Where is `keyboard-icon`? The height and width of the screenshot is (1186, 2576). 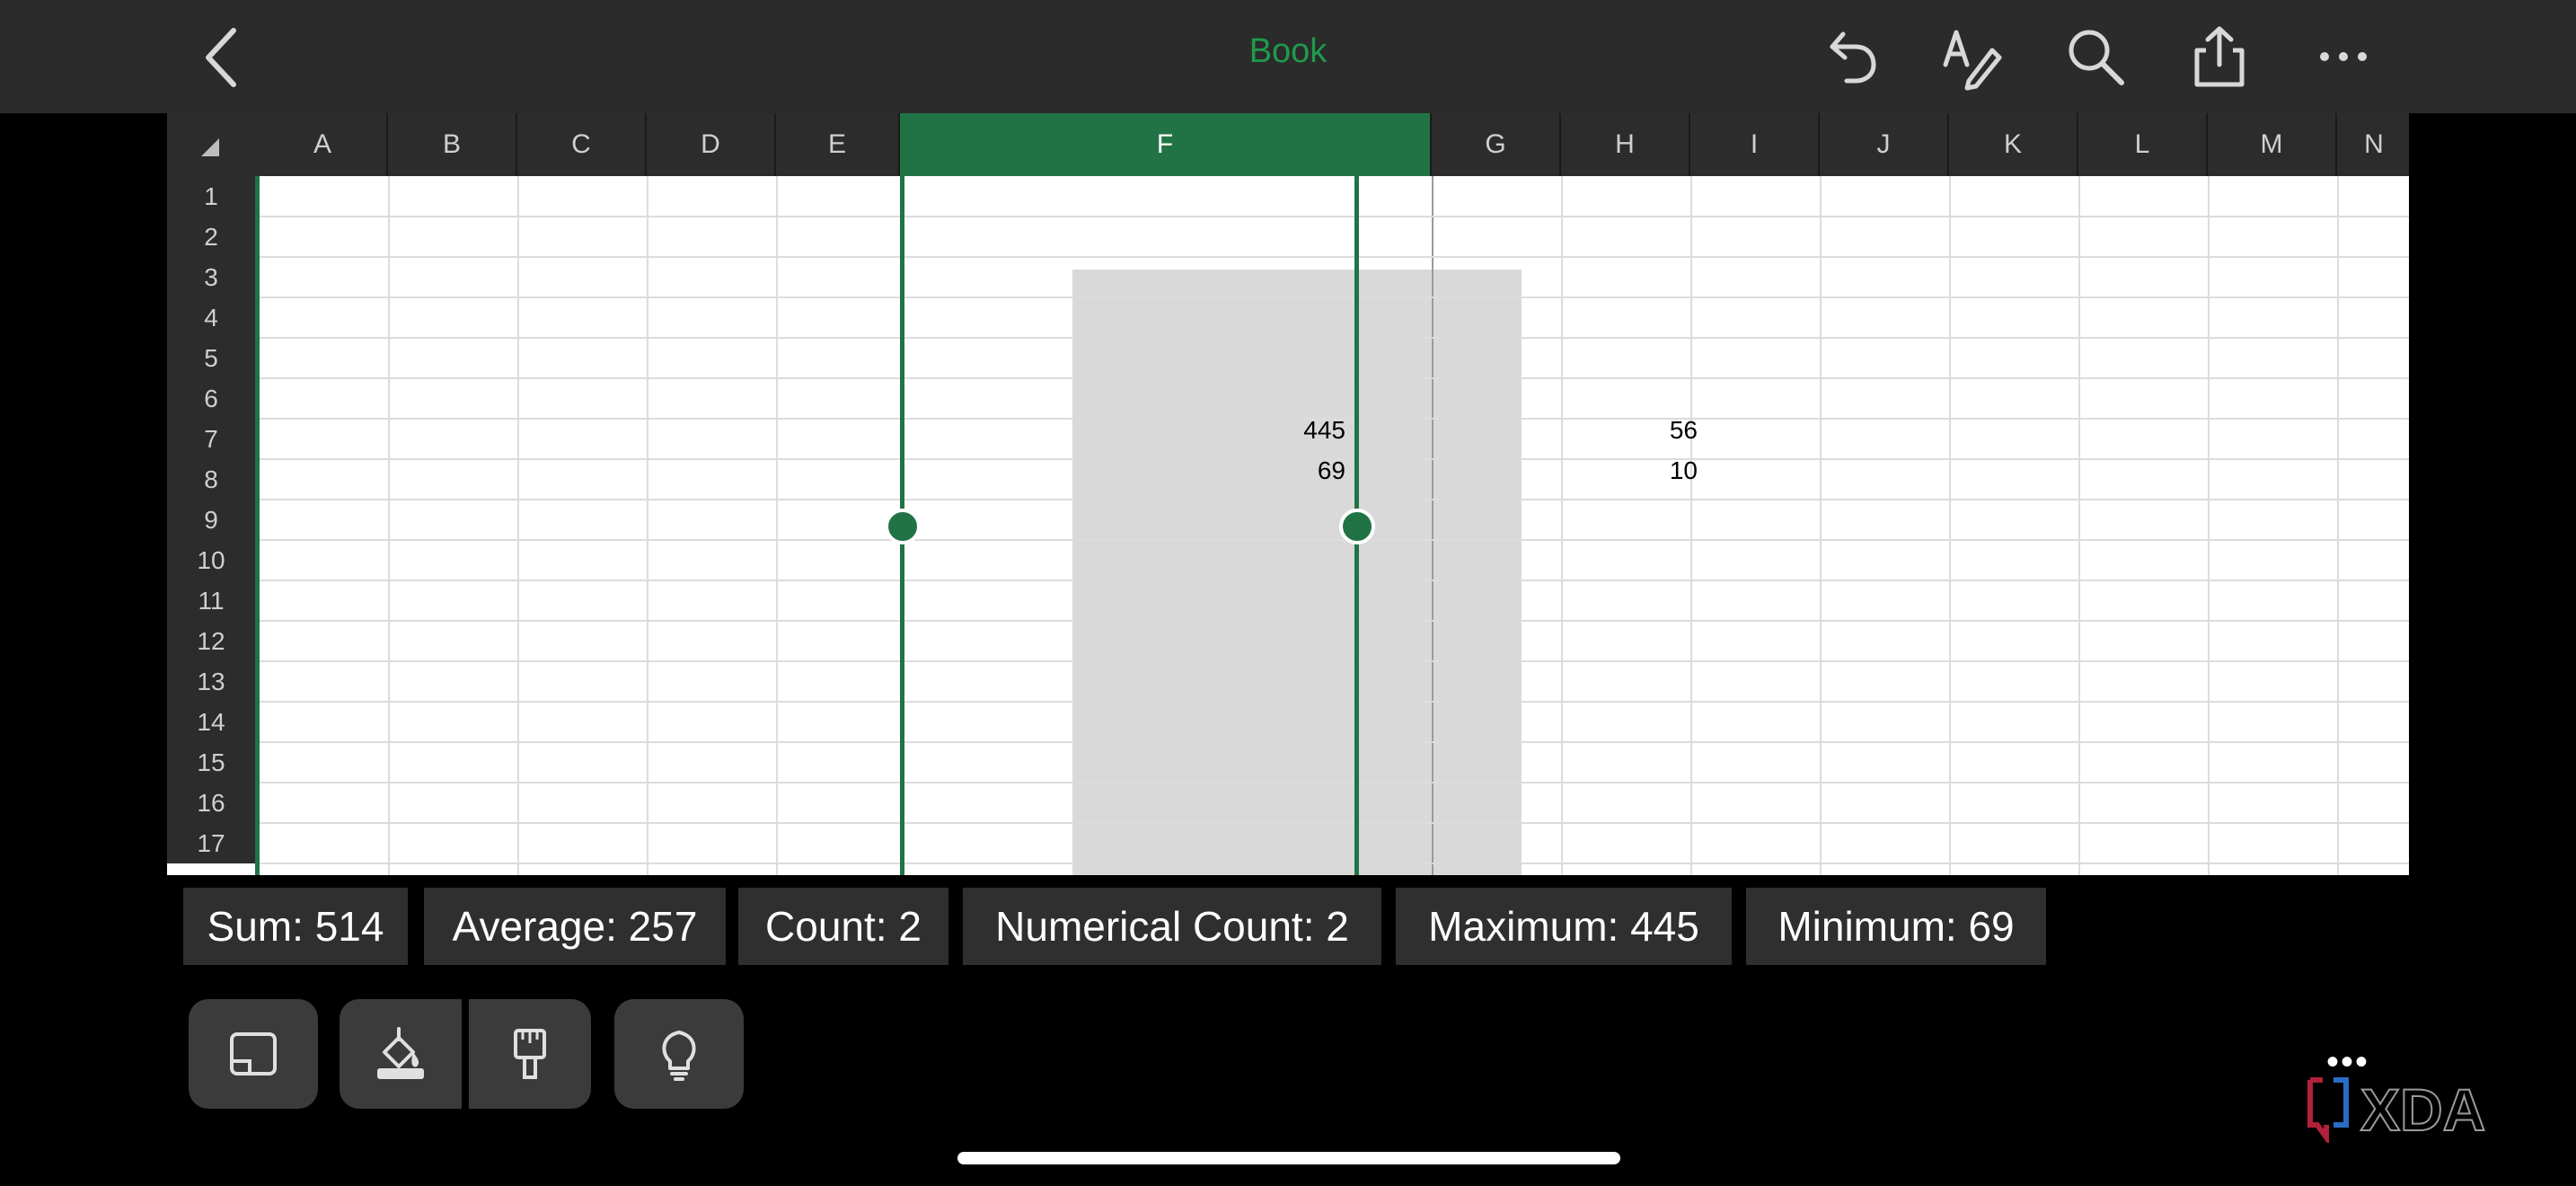
keyboard-icon is located at coordinates (253, 1053).